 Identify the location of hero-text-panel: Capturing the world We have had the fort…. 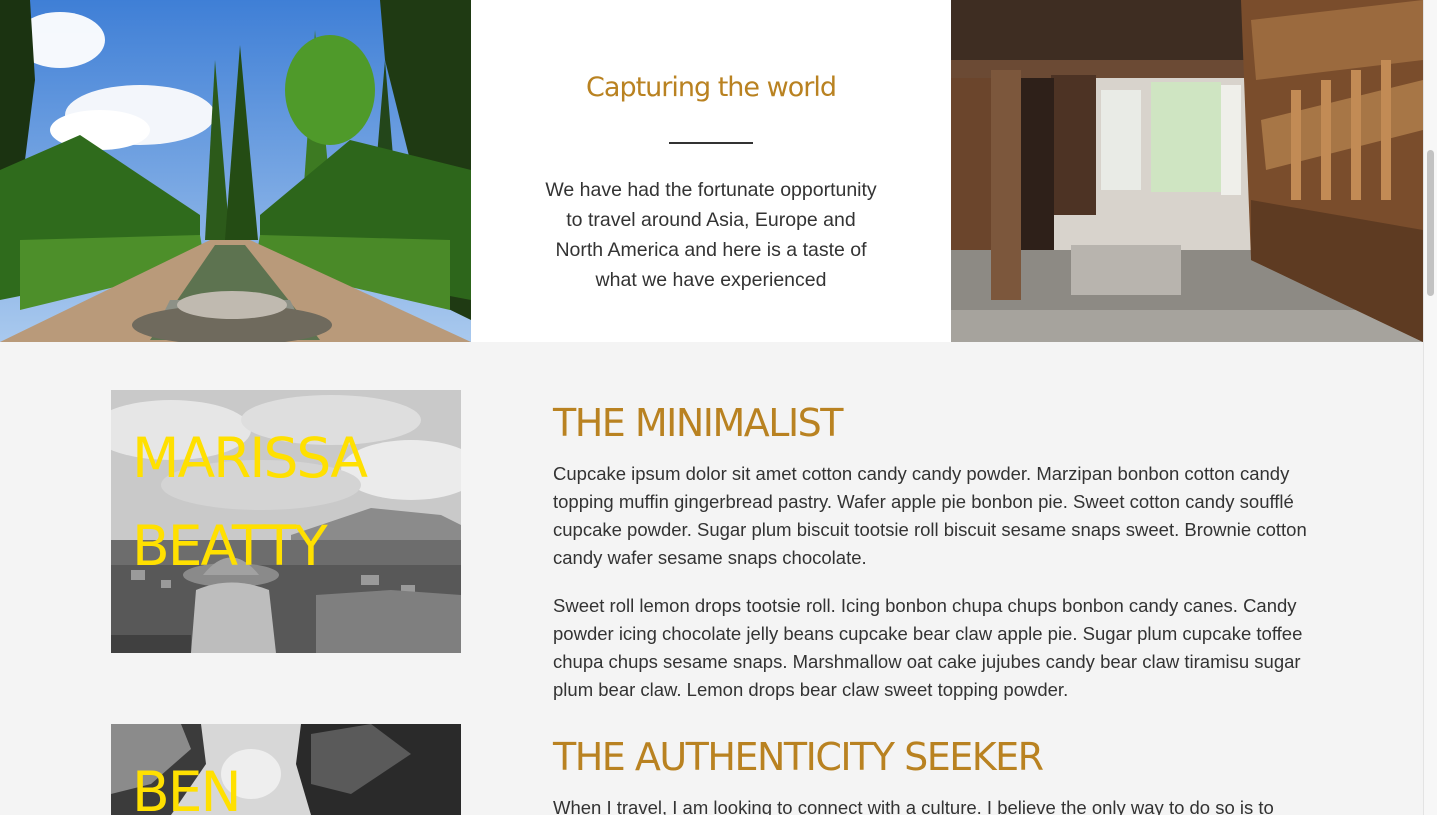
(711, 171).